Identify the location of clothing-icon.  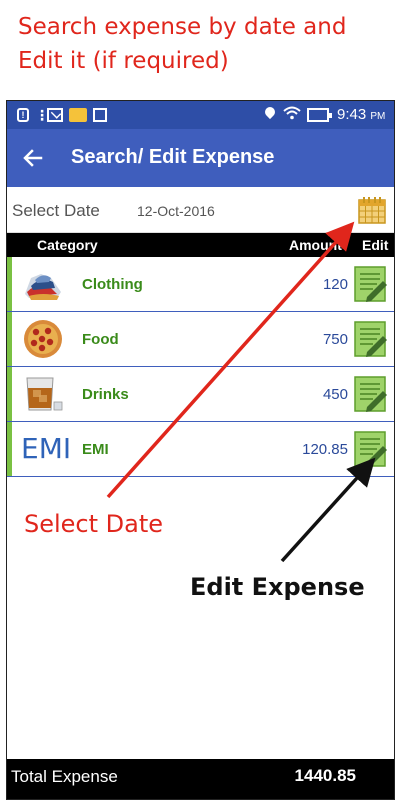
(43, 284).